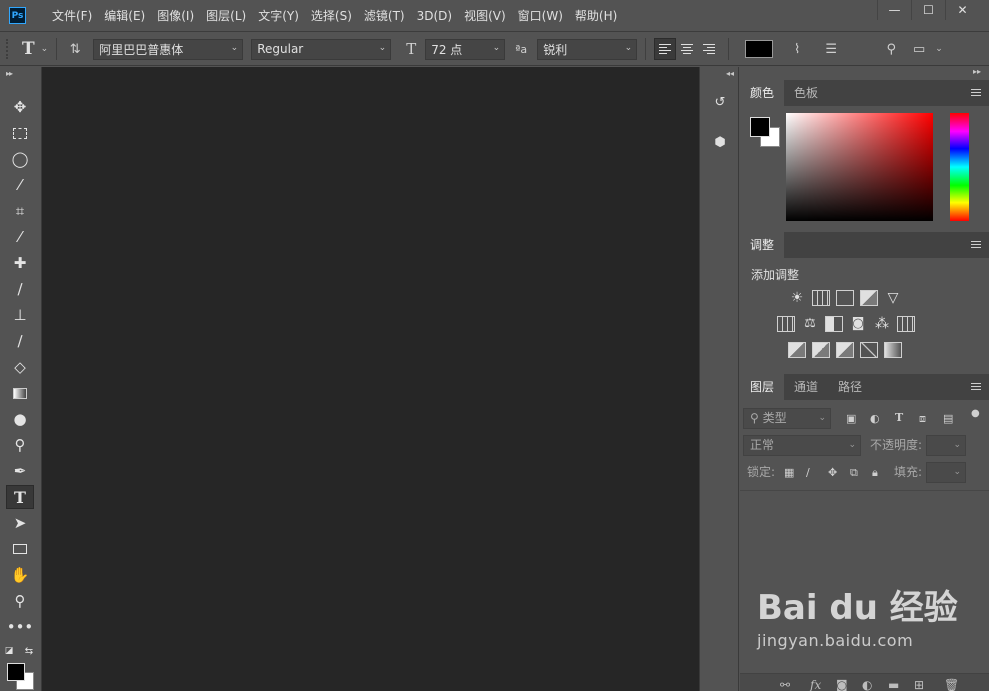  I want to click on link-layers-icon: ⚯, so click(785, 684).